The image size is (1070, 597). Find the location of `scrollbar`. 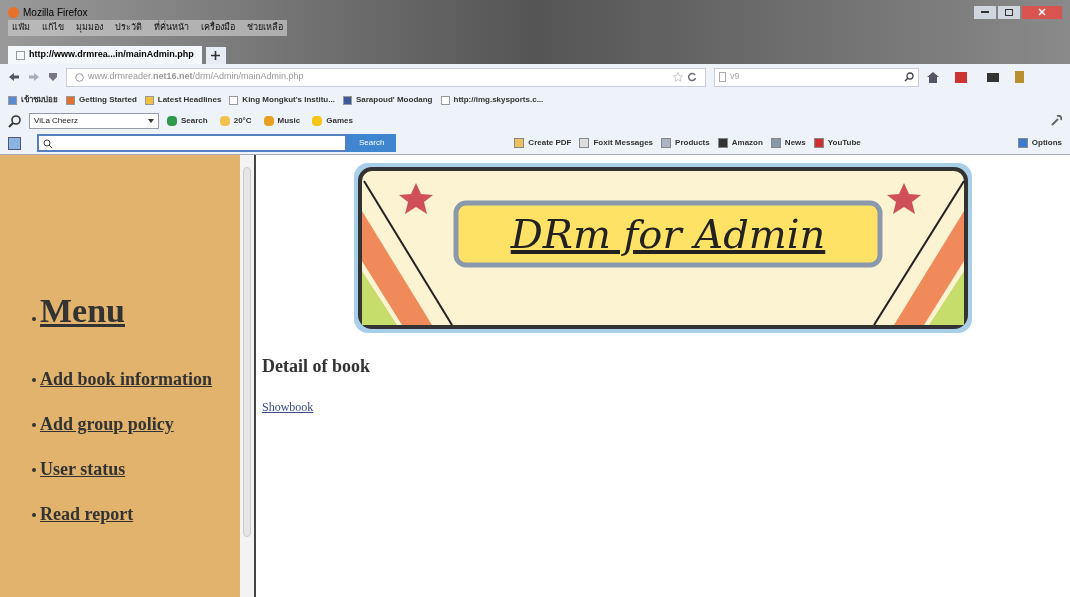

scrollbar is located at coordinates (248, 376).